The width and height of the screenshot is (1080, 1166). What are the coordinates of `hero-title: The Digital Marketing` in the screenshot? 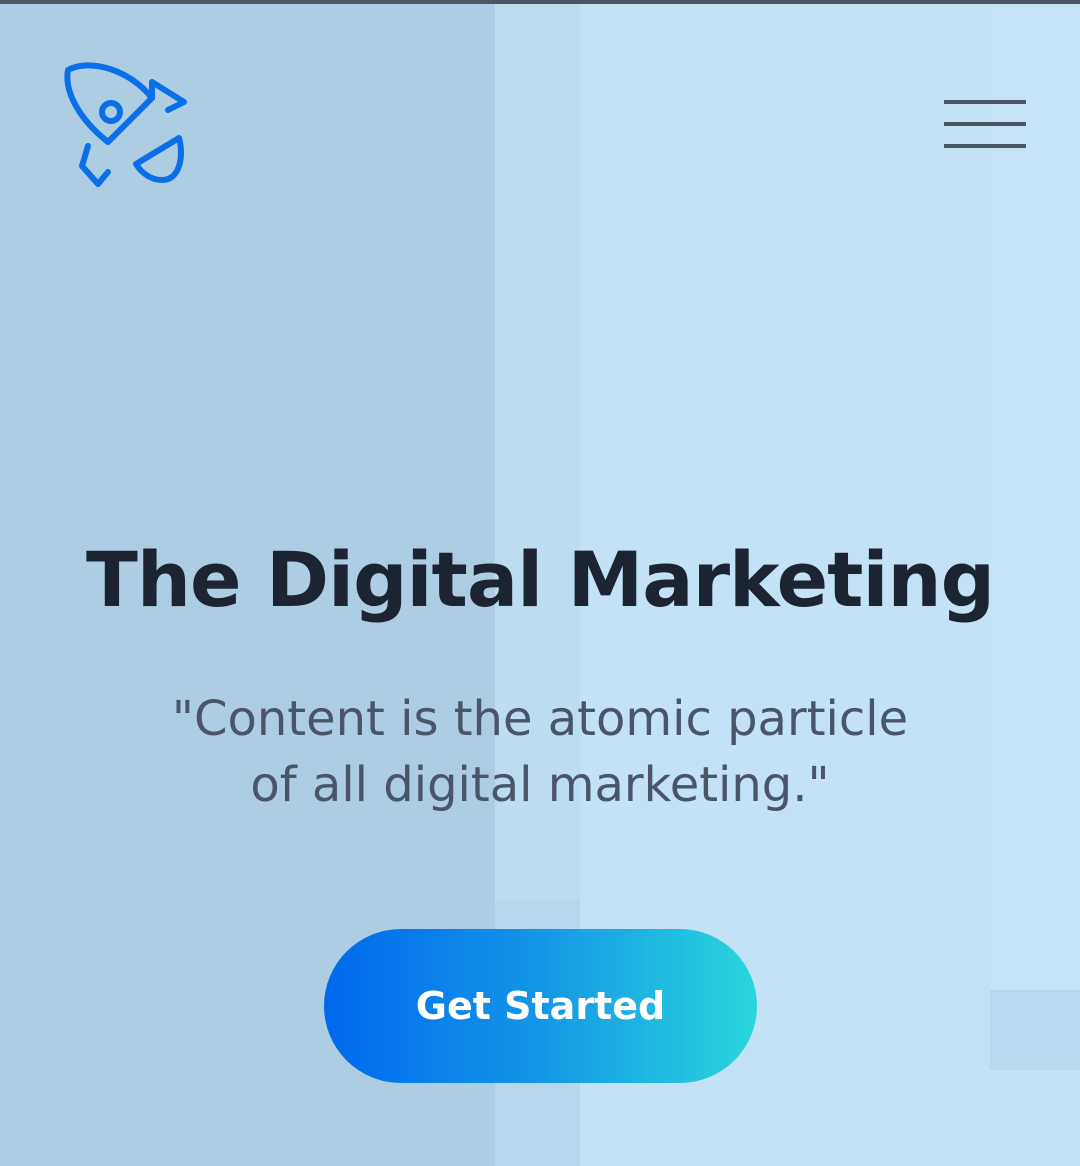 It's located at (540, 579).